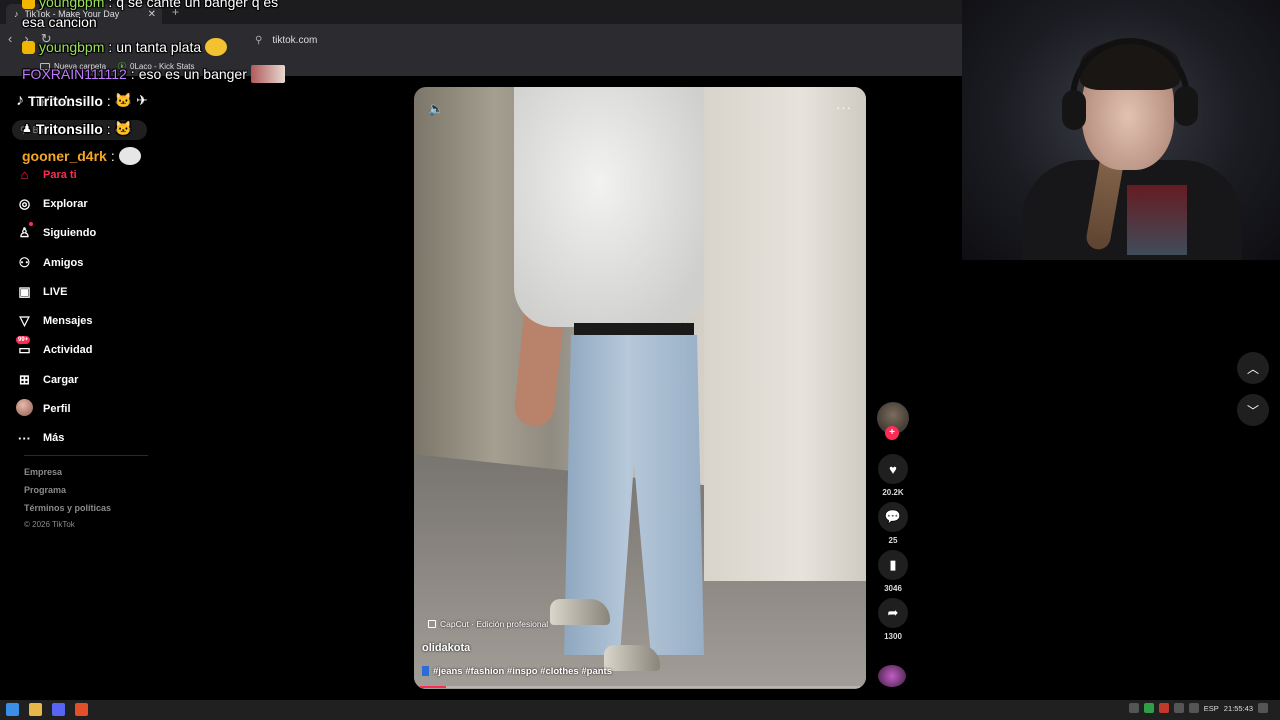  Describe the element at coordinates (893, 588) in the screenshot. I see `save-count: 3046` at that location.